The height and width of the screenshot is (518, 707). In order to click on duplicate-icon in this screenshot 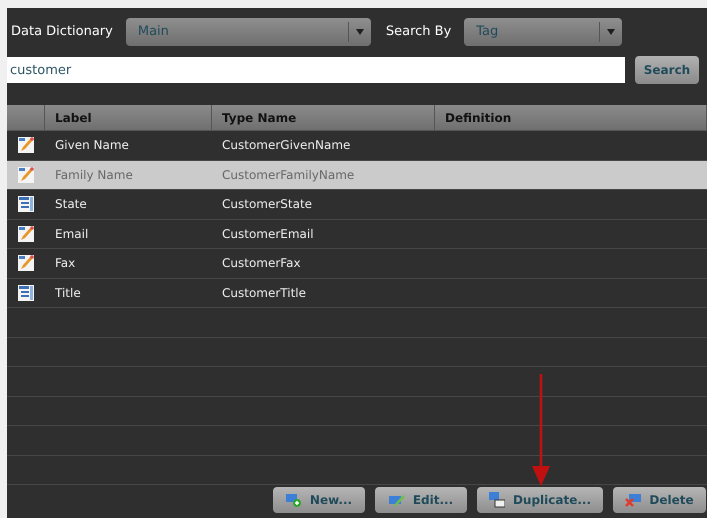, I will do `click(496, 500)`.